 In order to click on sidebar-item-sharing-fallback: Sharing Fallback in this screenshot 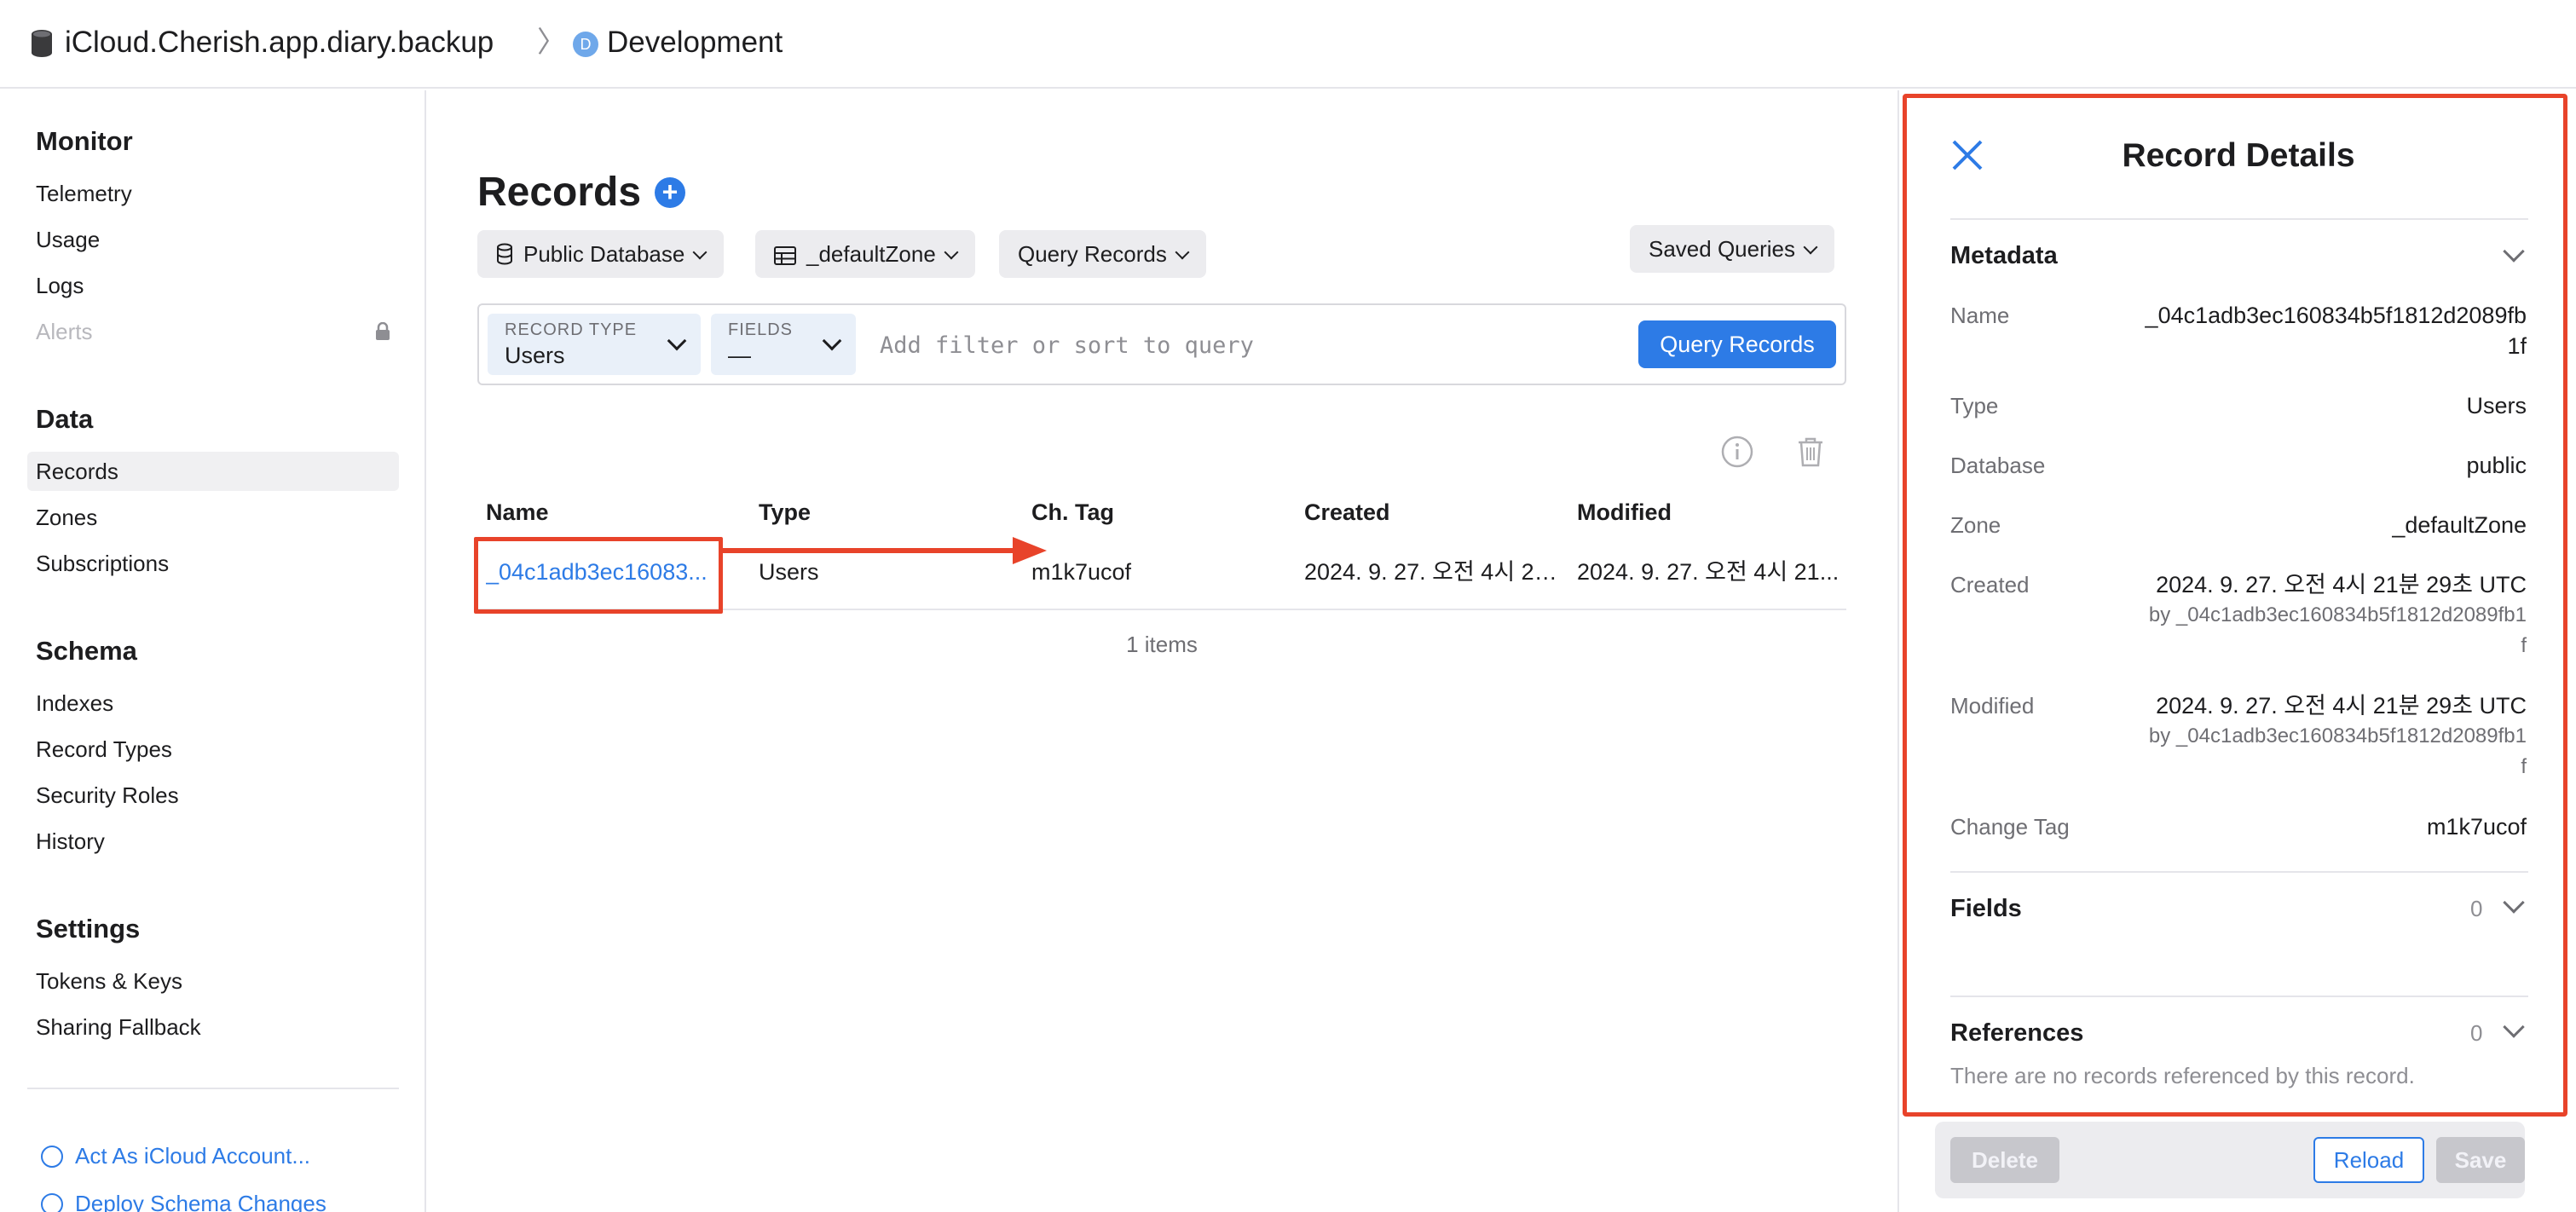, I will do `click(213, 1027)`.